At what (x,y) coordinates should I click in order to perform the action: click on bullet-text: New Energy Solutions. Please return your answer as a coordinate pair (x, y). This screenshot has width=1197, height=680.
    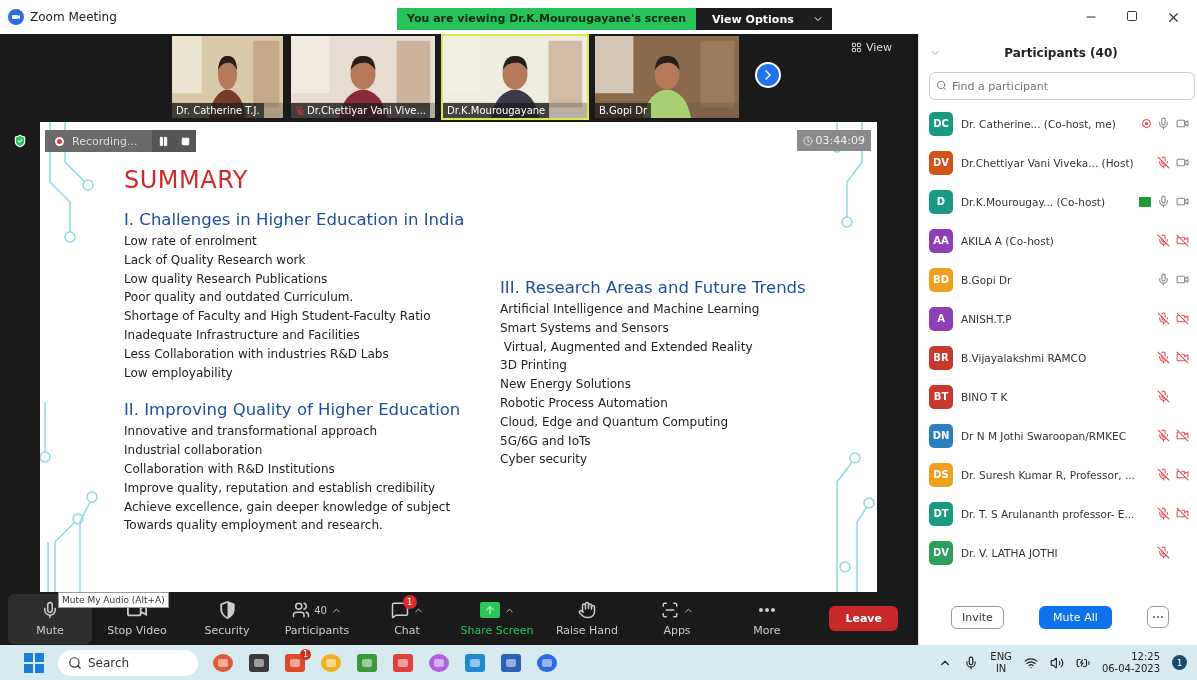
    Looking at the image, I should click on (566, 385).